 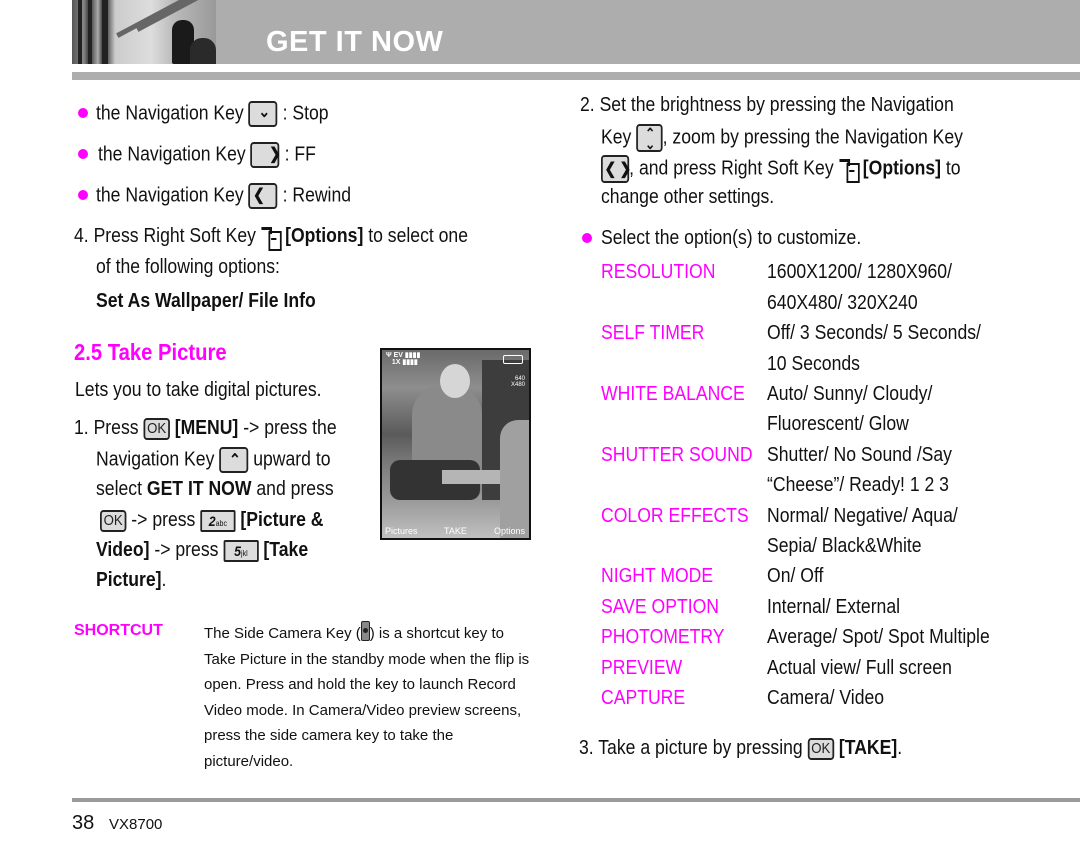 What do you see at coordinates (517, 385) in the screenshot?
I see `resolution-bottom: X480` at bounding box center [517, 385].